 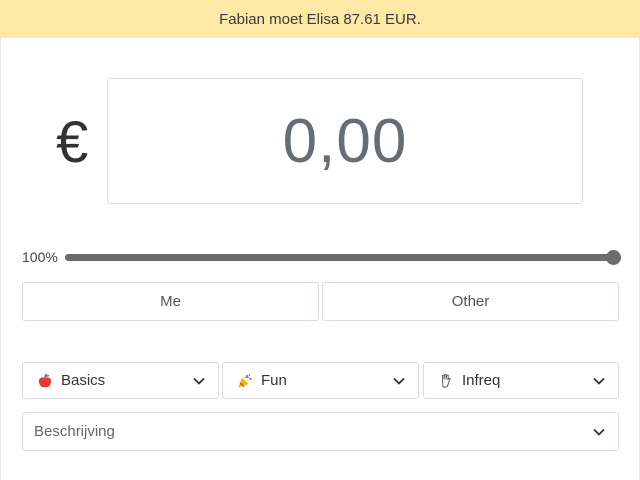 I want to click on category-basics-label: Basics, so click(x=83, y=380).